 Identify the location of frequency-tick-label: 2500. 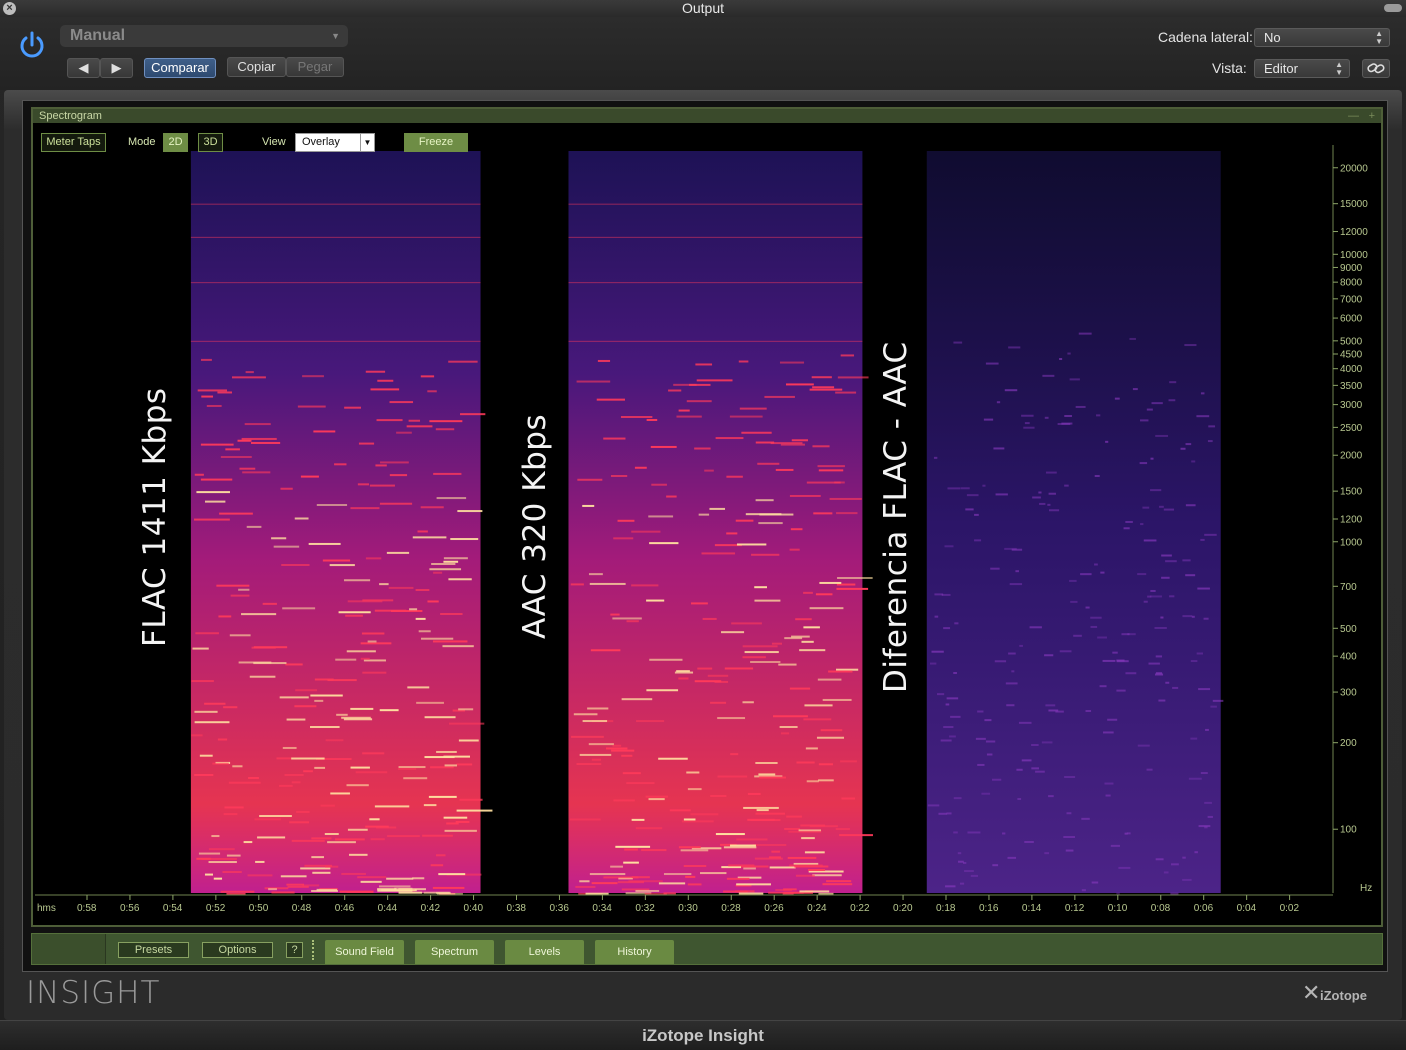
(1351, 428).